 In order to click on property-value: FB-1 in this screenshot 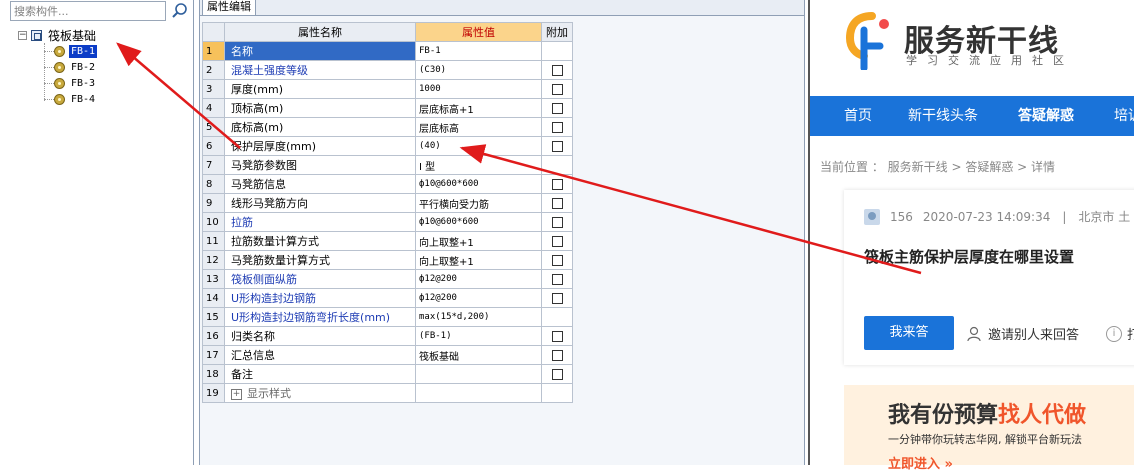, I will do `click(478, 51)`.